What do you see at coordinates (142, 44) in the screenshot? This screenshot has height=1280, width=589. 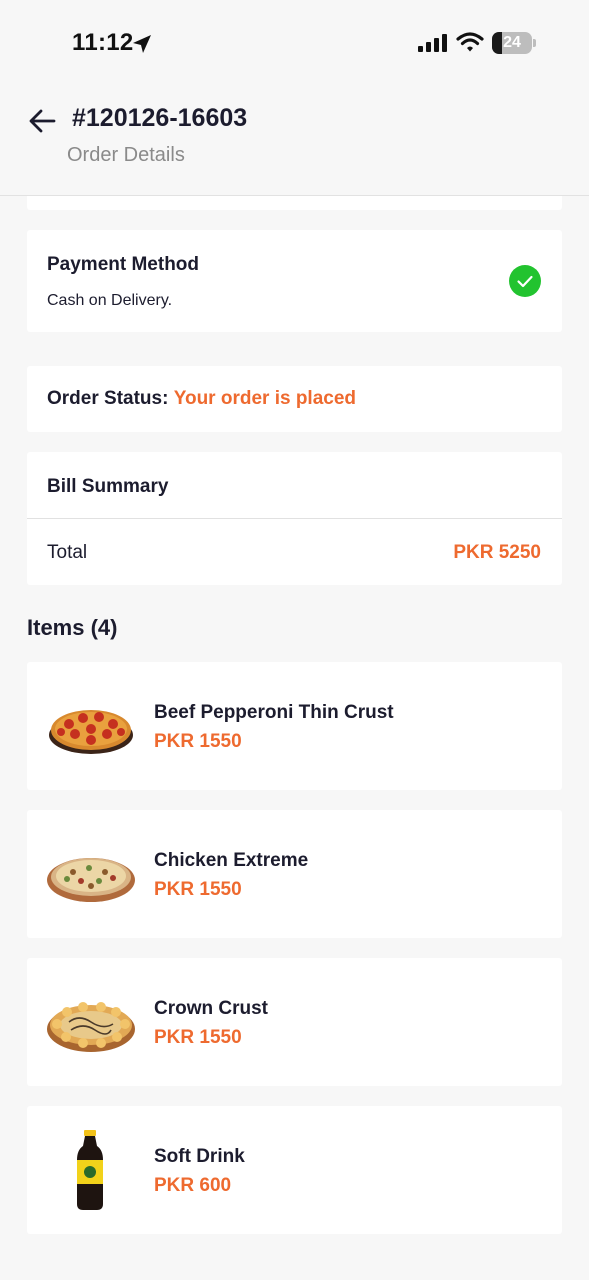 I see `location-arrow-icon` at bounding box center [142, 44].